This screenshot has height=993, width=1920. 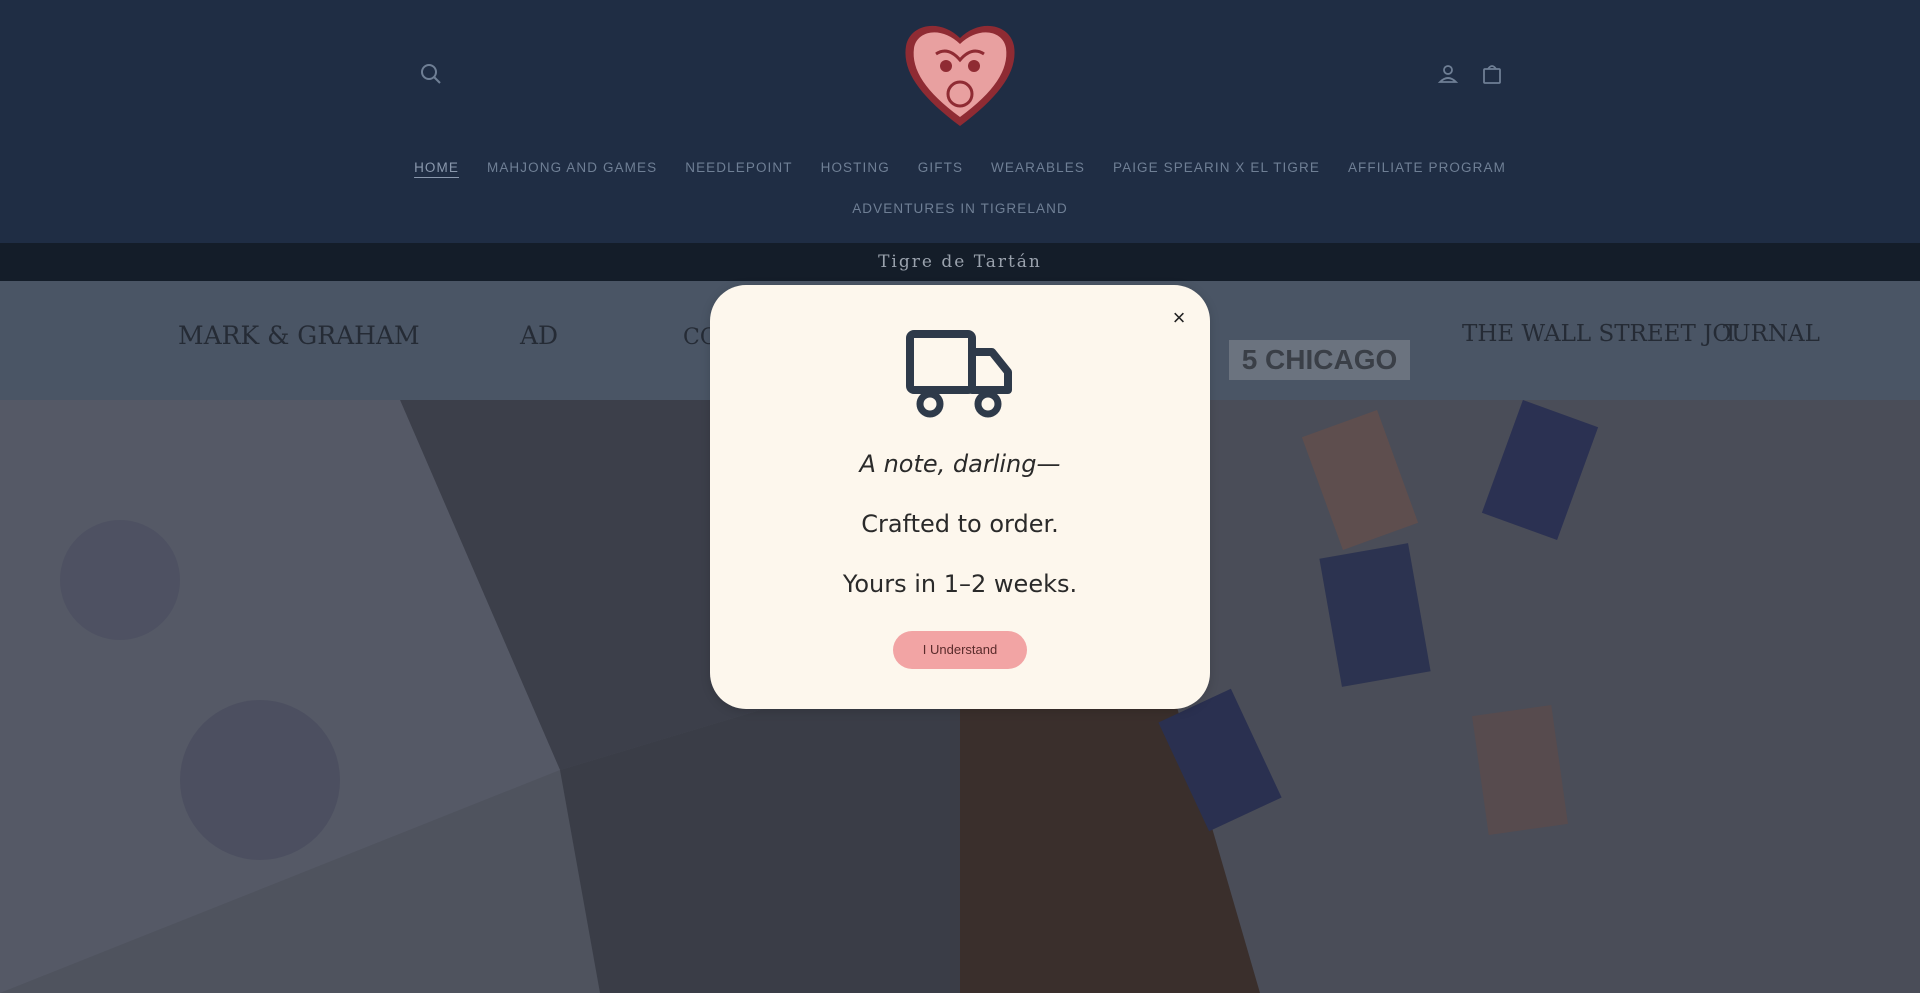 I want to click on announcement-text: Tigre de Tartán, so click(x=960, y=262).